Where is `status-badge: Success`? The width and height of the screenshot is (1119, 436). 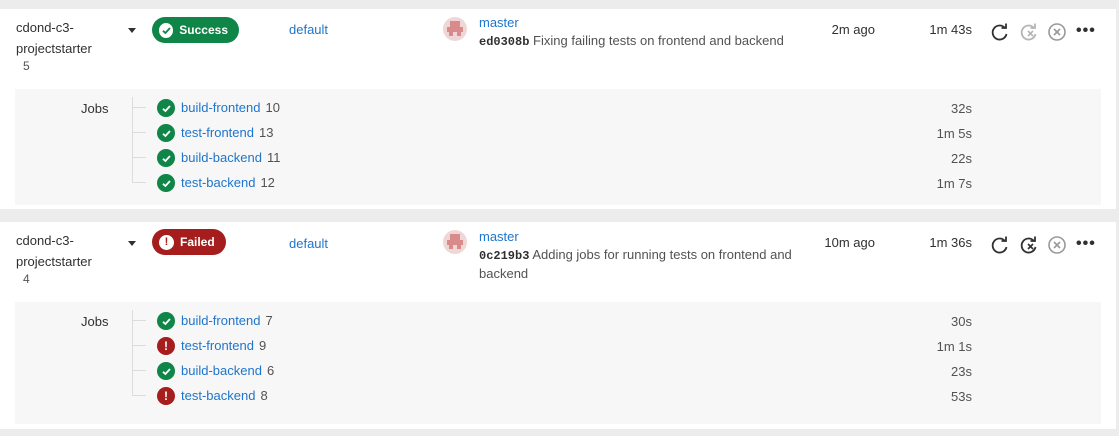
status-badge: Success is located at coordinates (195, 30).